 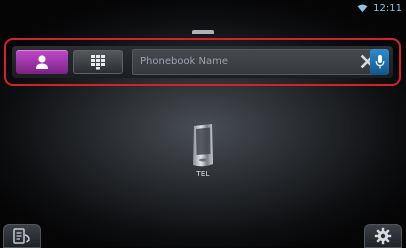 I want to click on phonebook-menu-button, so click(x=22, y=236).